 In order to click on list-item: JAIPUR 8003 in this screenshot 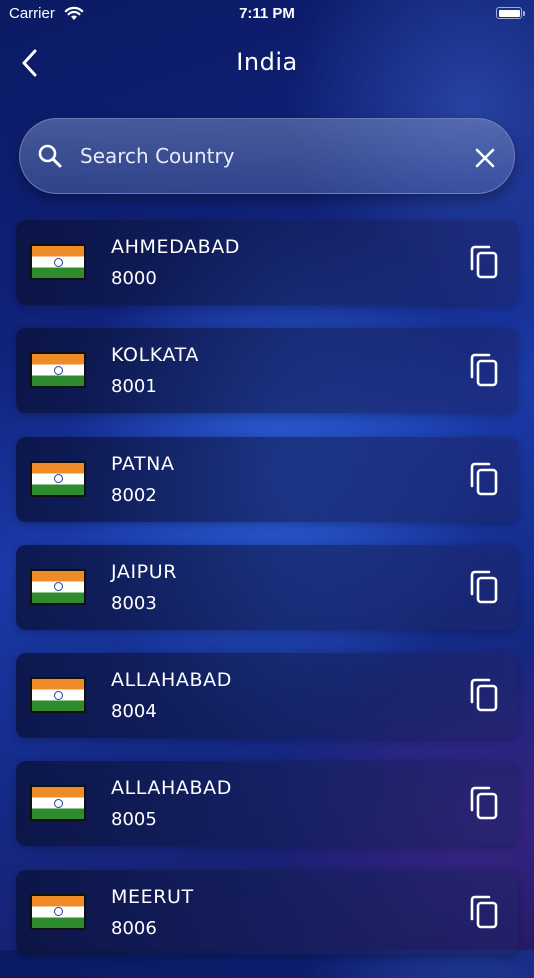, I will do `click(267, 587)`.